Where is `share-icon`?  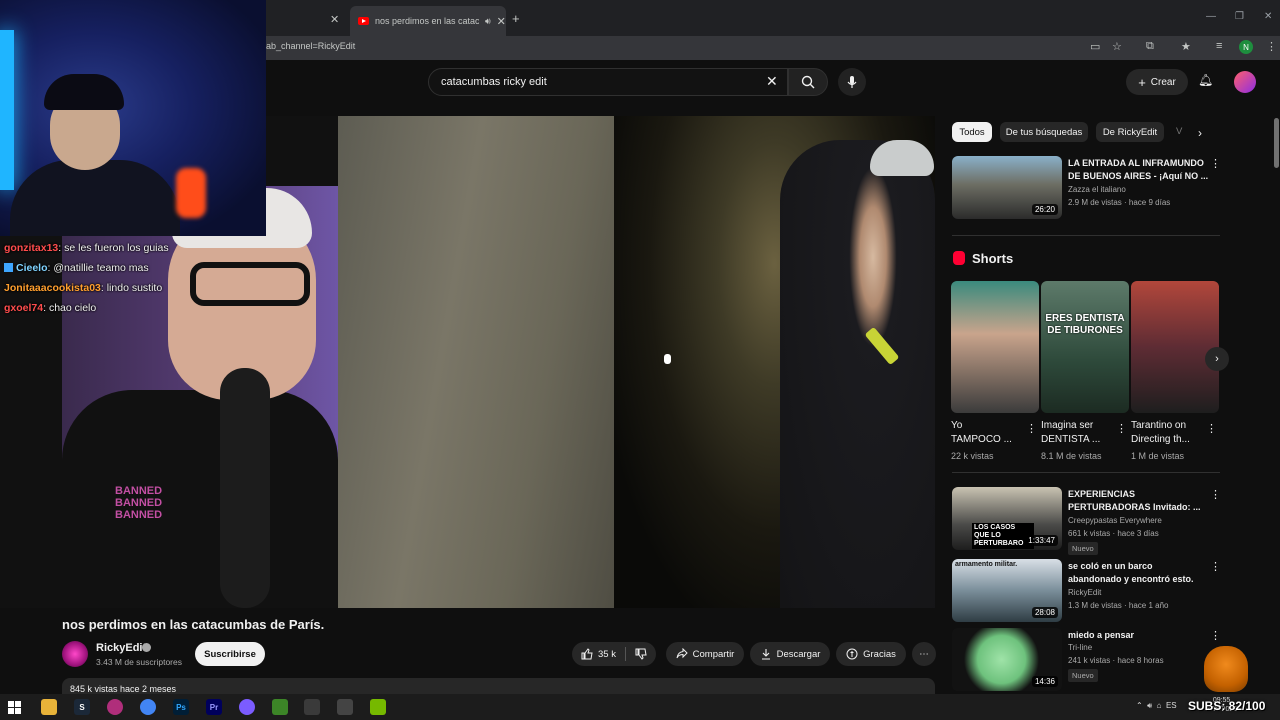
share-icon is located at coordinates (682, 653).